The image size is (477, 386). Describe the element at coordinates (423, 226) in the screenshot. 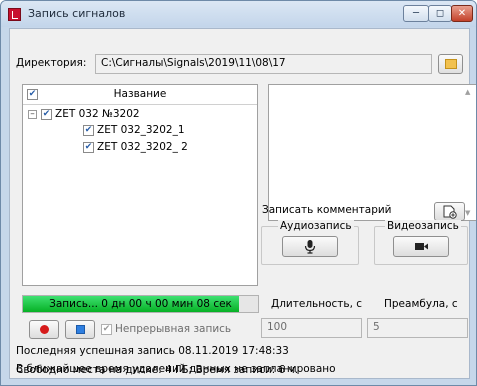

I see `video-label: Видеозапись` at that location.